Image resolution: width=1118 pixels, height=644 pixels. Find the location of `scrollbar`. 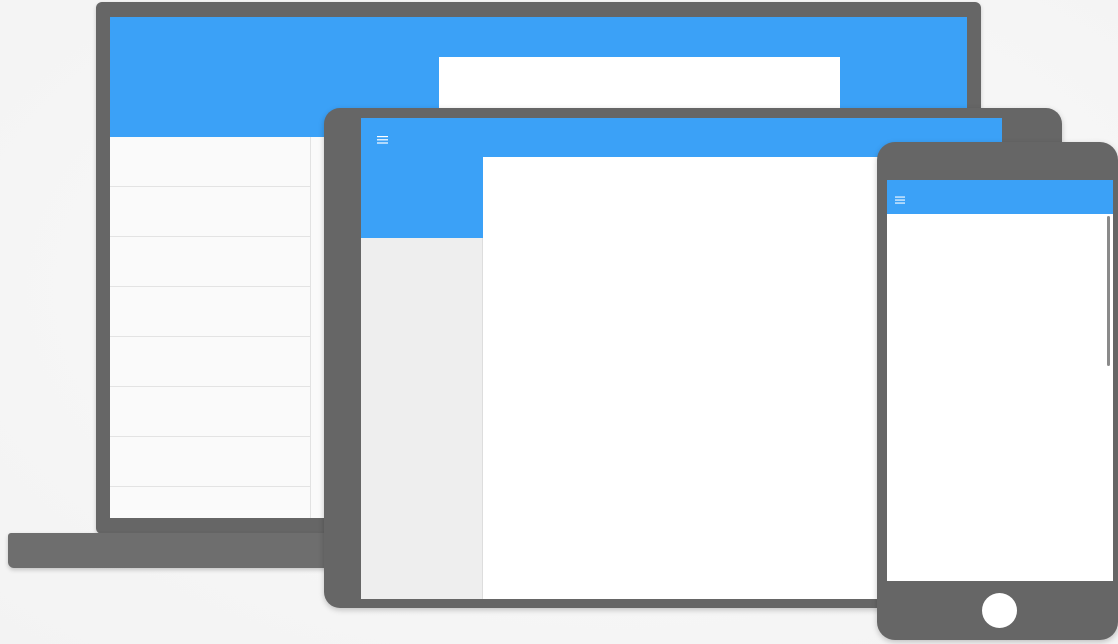

scrollbar is located at coordinates (1108, 291).